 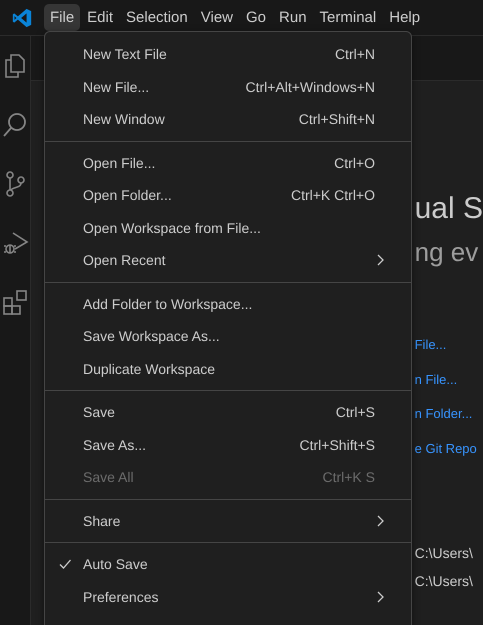 I want to click on search-icon, so click(x=14, y=125).